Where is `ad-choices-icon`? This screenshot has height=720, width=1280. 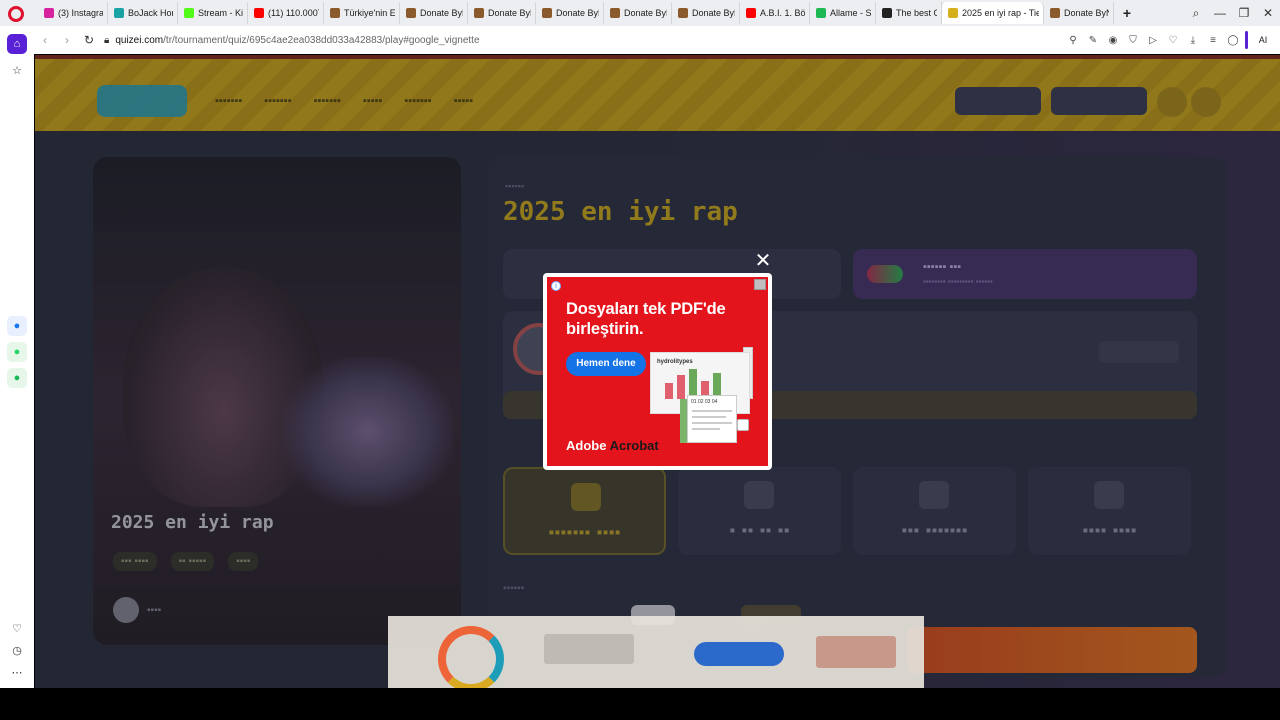
ad-choices-icon is located at coordinates (760, 284).